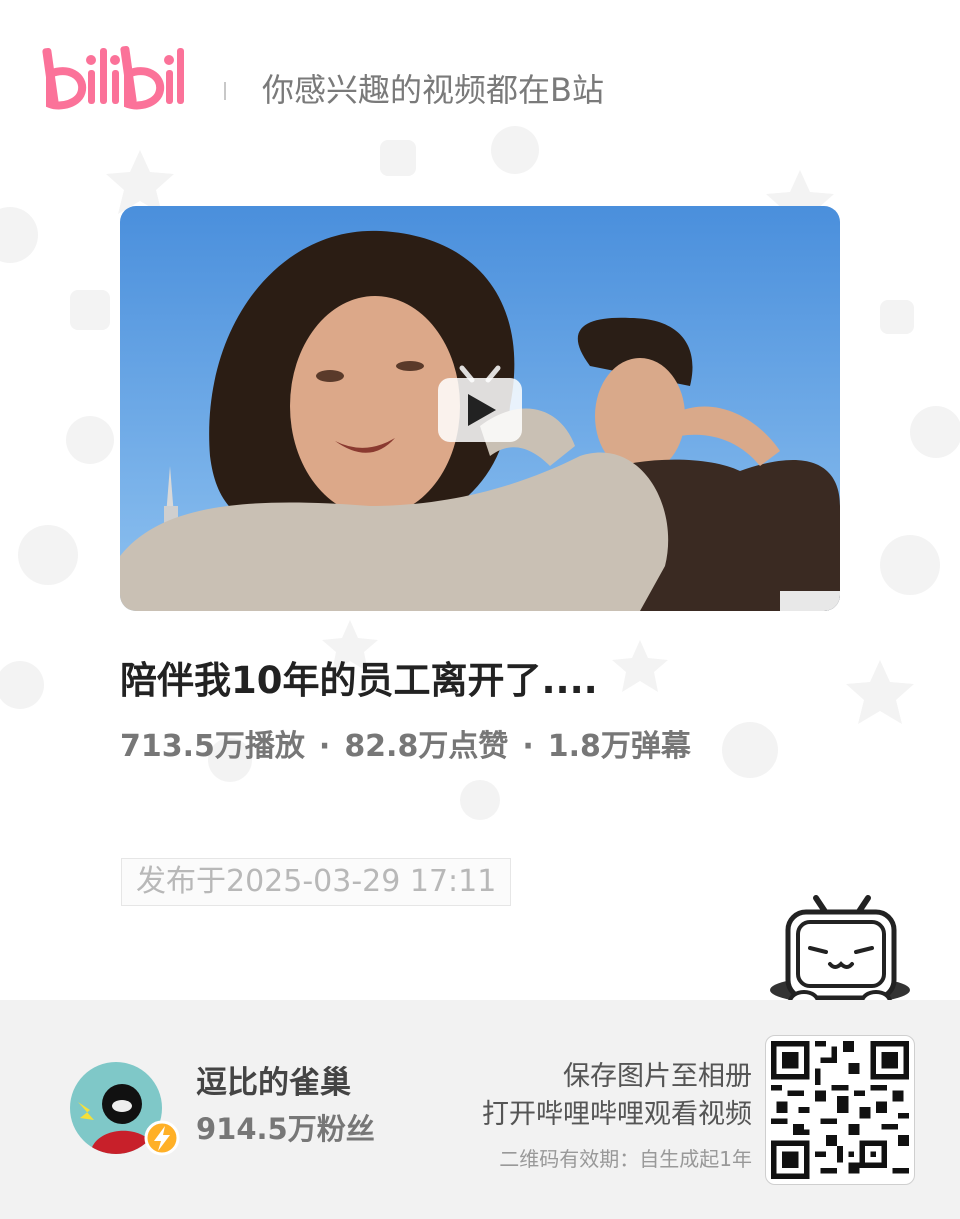  I want to click on qr-code-image, so click(840, 1110).